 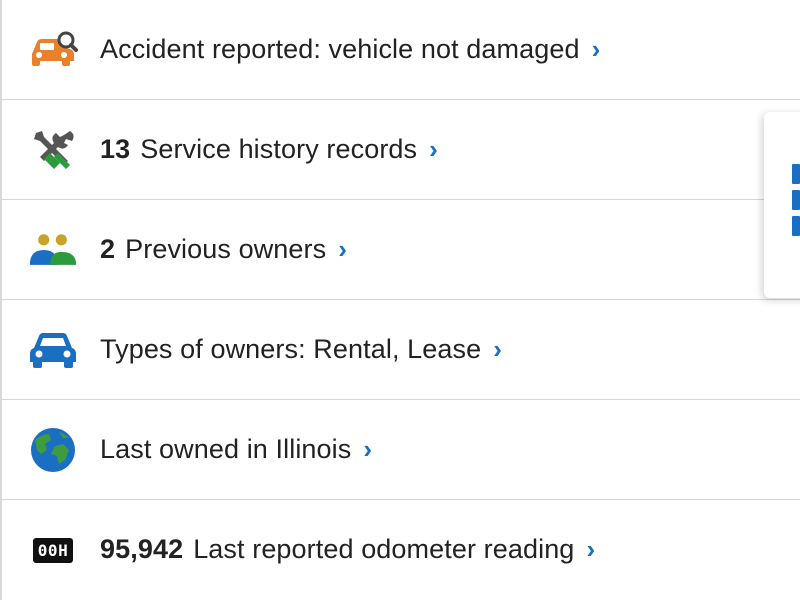 What do you see at coordinates (115, 148) in the screenshot?
I see `row-count: 13` at bounding box center [115, 148].